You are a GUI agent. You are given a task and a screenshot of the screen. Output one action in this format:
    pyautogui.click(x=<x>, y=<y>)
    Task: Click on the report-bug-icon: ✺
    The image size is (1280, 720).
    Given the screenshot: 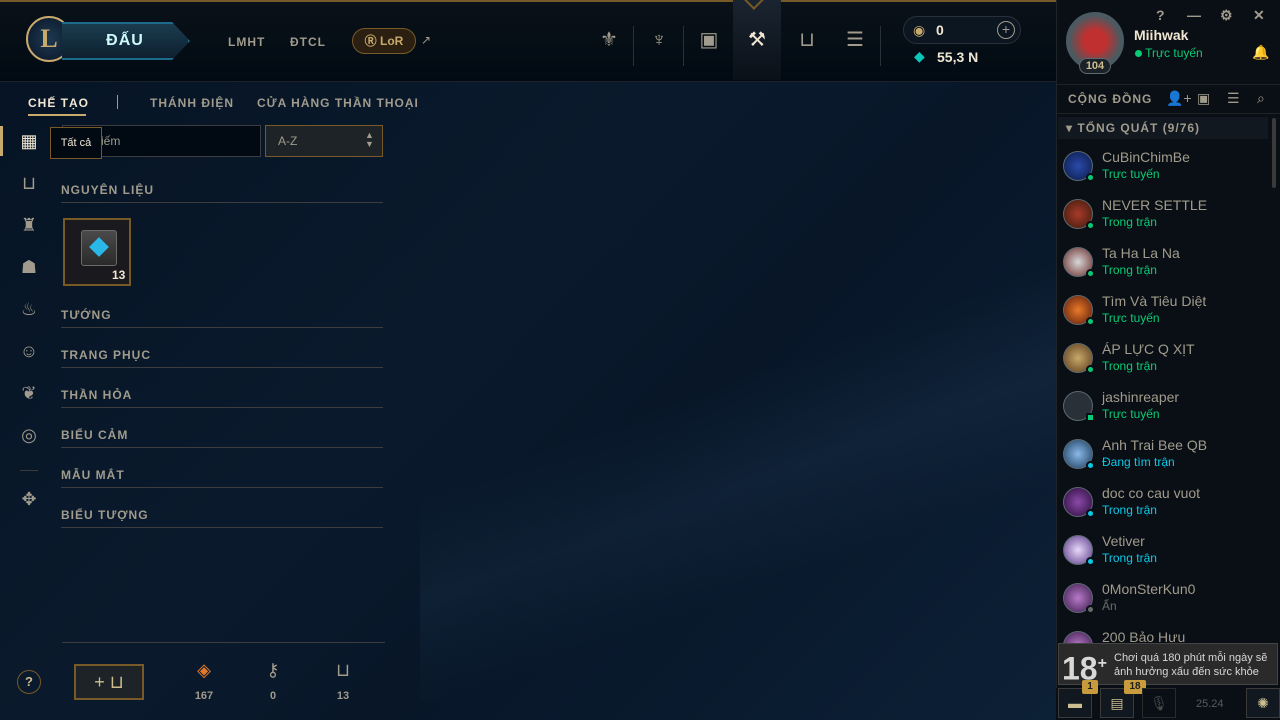 What is the action you would take?
    pyautogui.click(x=1263, y=703)
    